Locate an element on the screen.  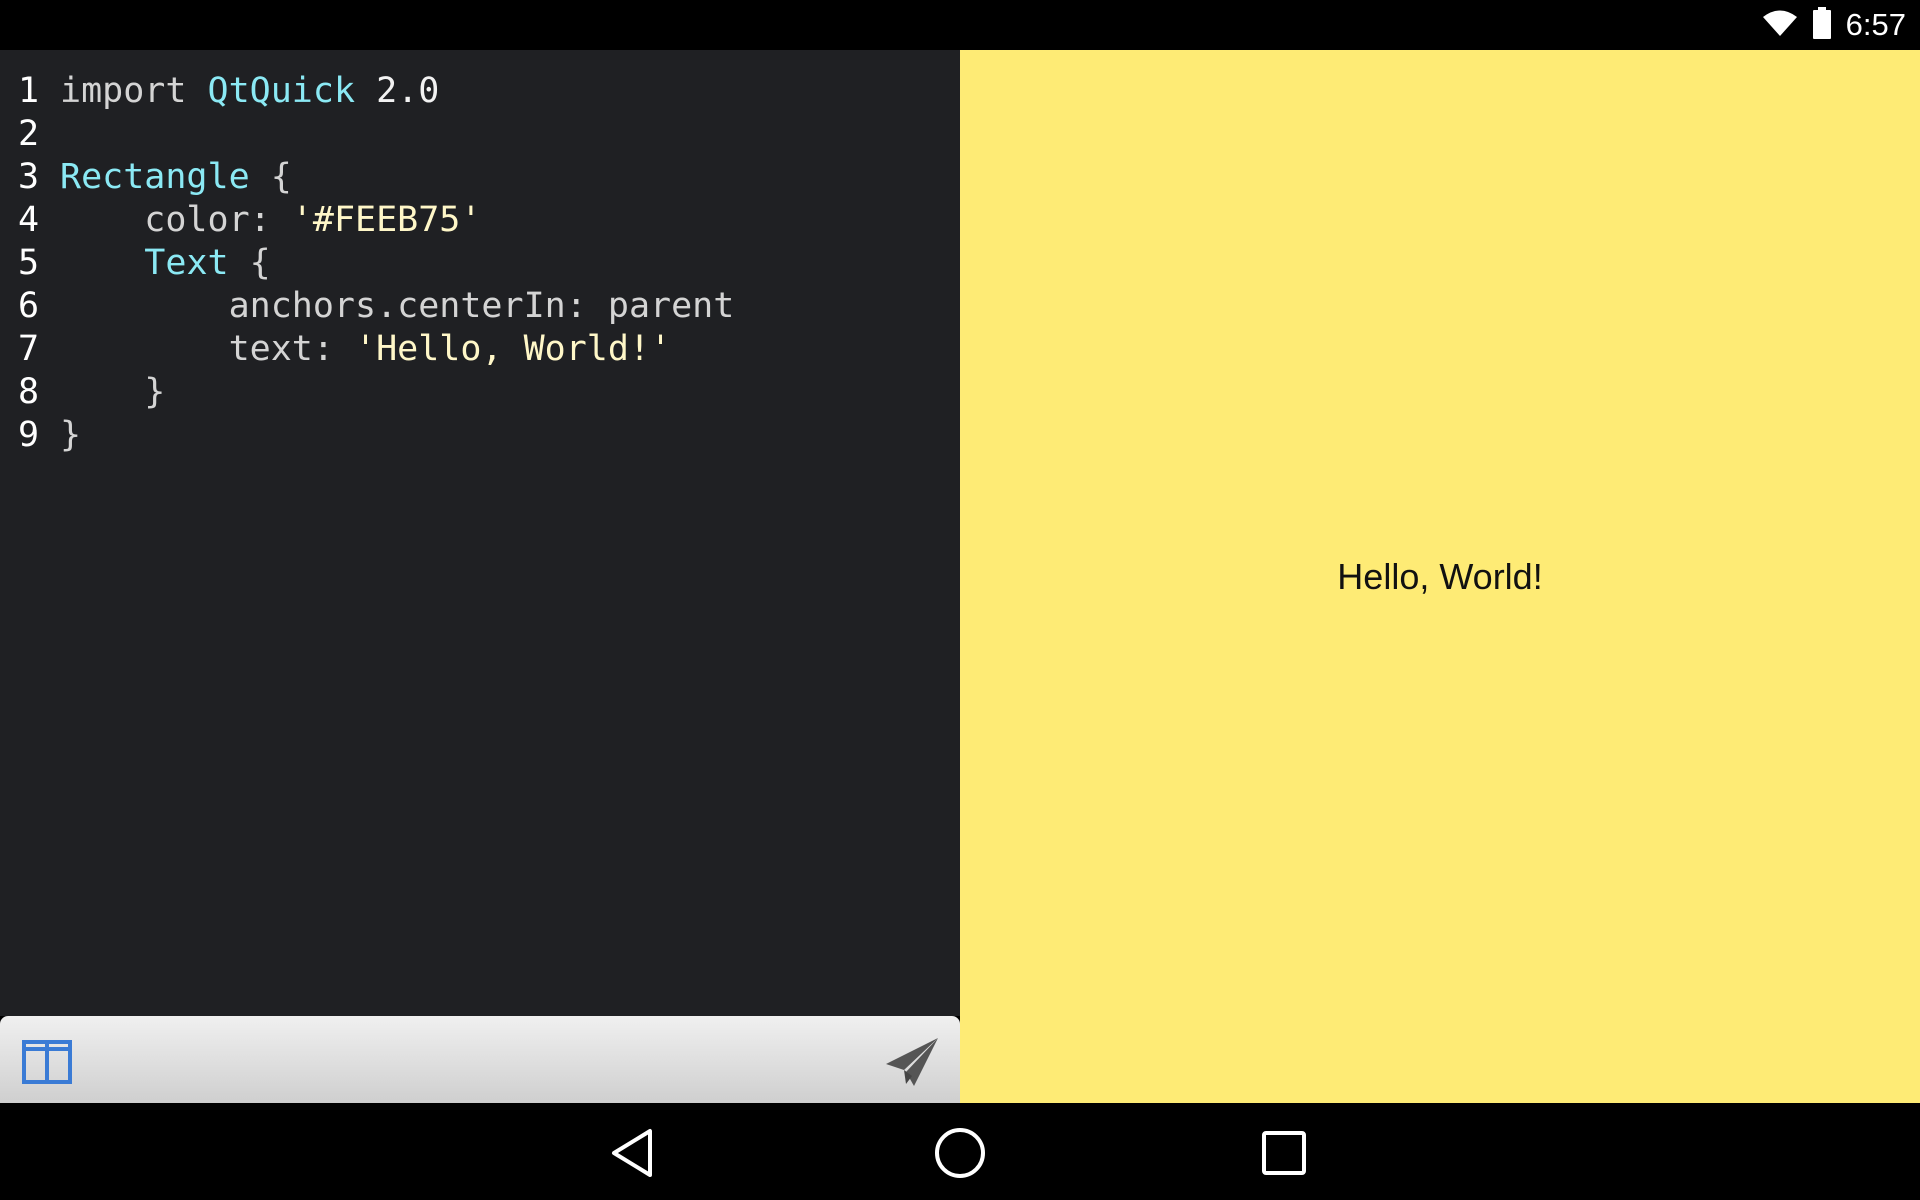
code-line: 3 Rectangle { is located at coordinates (480, 177).